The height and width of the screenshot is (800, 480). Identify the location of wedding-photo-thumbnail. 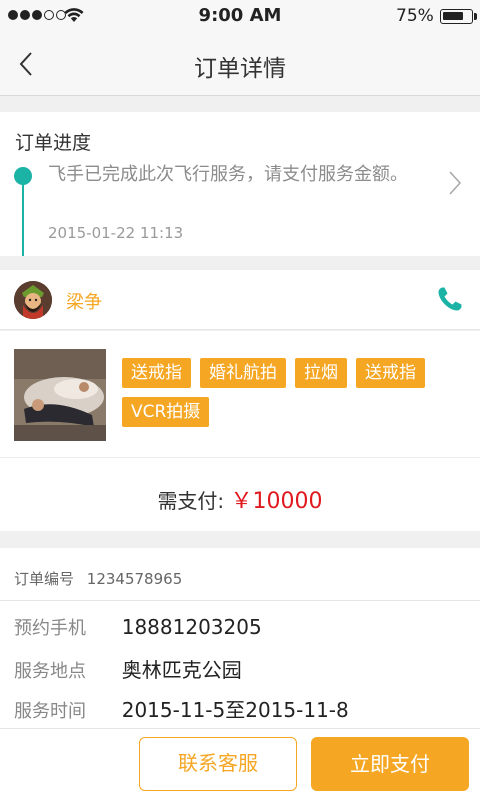
(60, 395).